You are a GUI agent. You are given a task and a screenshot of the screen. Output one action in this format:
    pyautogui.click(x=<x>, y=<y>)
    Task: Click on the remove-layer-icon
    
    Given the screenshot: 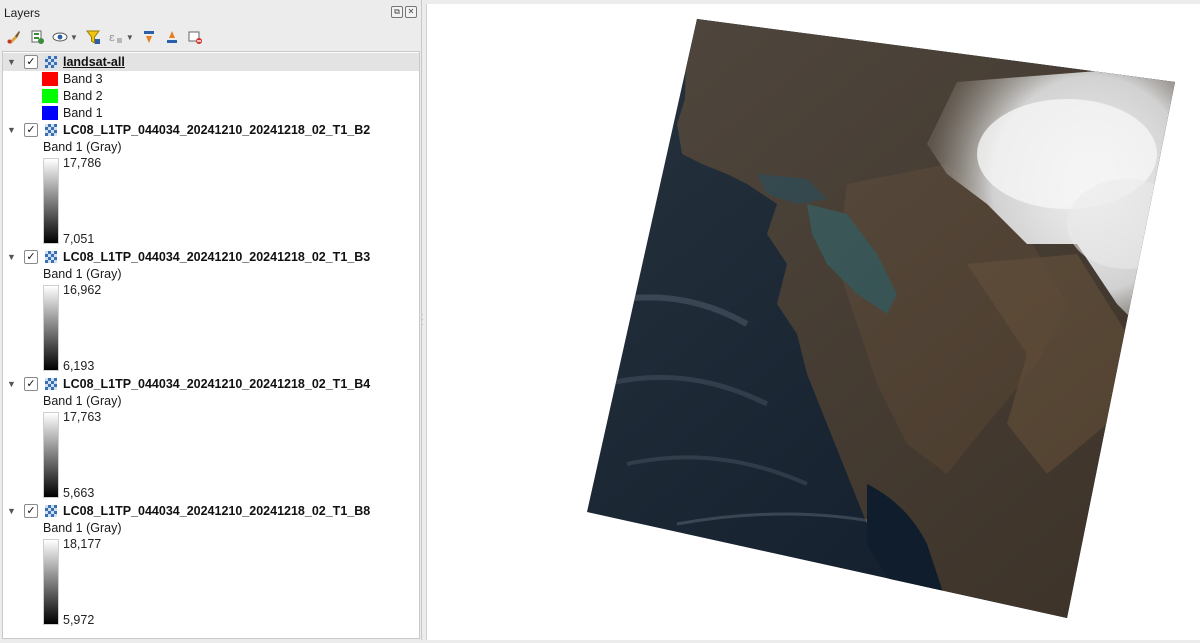 What is the action you would take?
    pyautogui.click(x=195, y=37)
    